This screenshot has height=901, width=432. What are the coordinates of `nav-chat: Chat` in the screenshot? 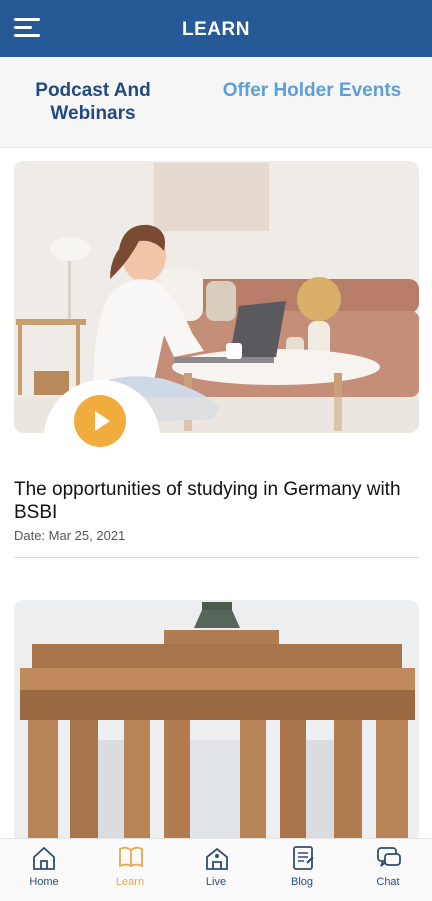 It's located at (388, 870).